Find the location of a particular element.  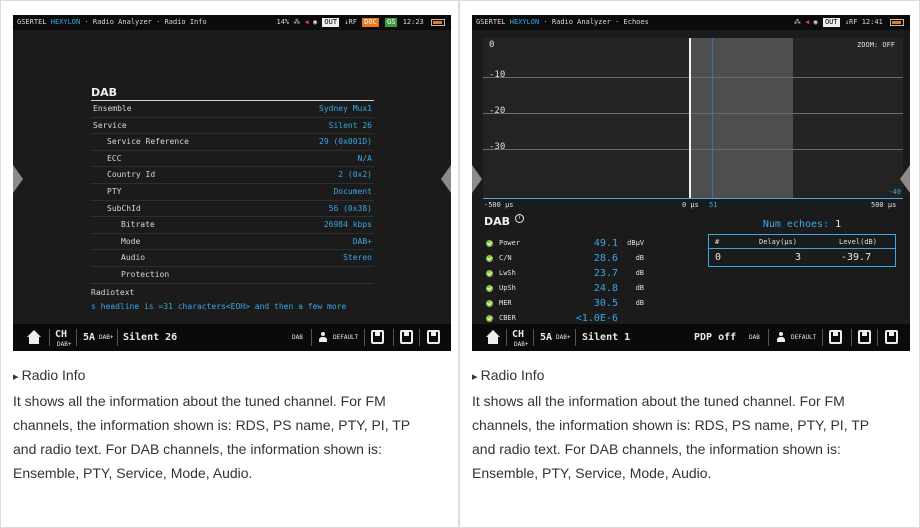

service-name: Silent 26 is located at coordinates (150, 337).